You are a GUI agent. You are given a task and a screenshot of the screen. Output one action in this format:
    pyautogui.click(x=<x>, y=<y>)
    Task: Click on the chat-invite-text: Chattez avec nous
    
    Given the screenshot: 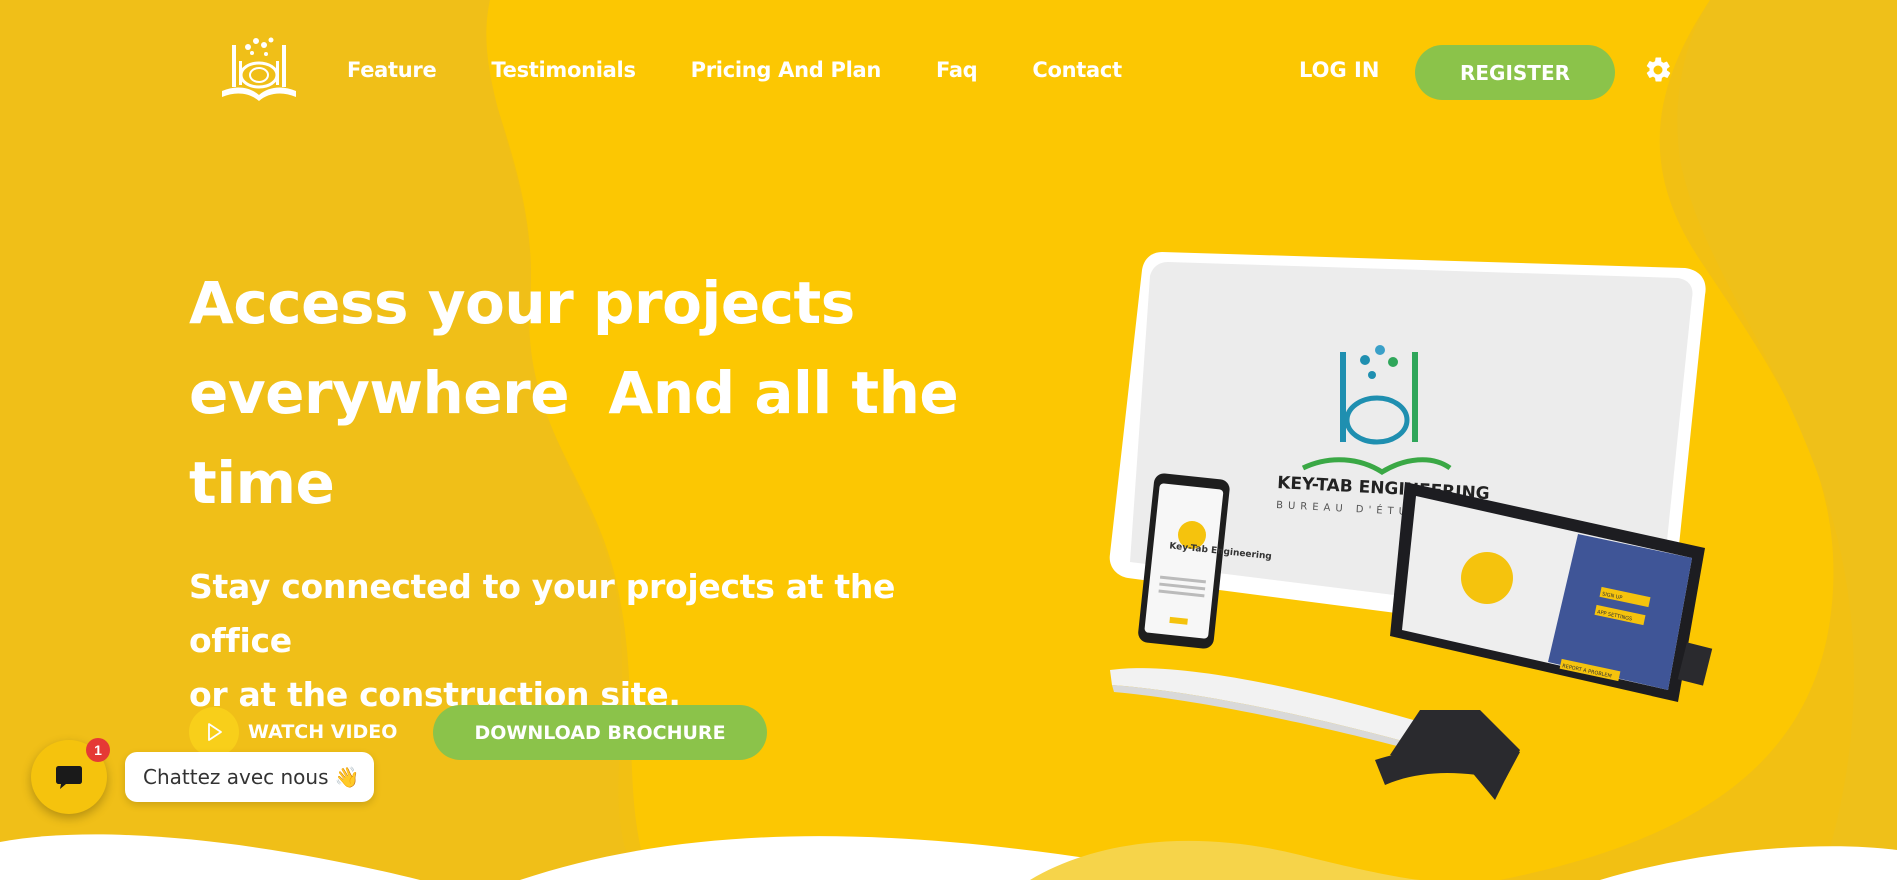 What is the action you would take?
    pyautogui.click(x=236, y=777)
    